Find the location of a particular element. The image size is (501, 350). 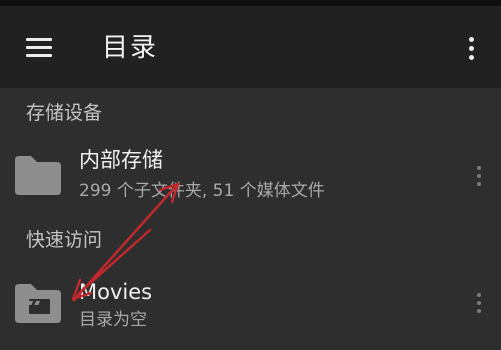

folder-icon is located at coordinates (38, 175).